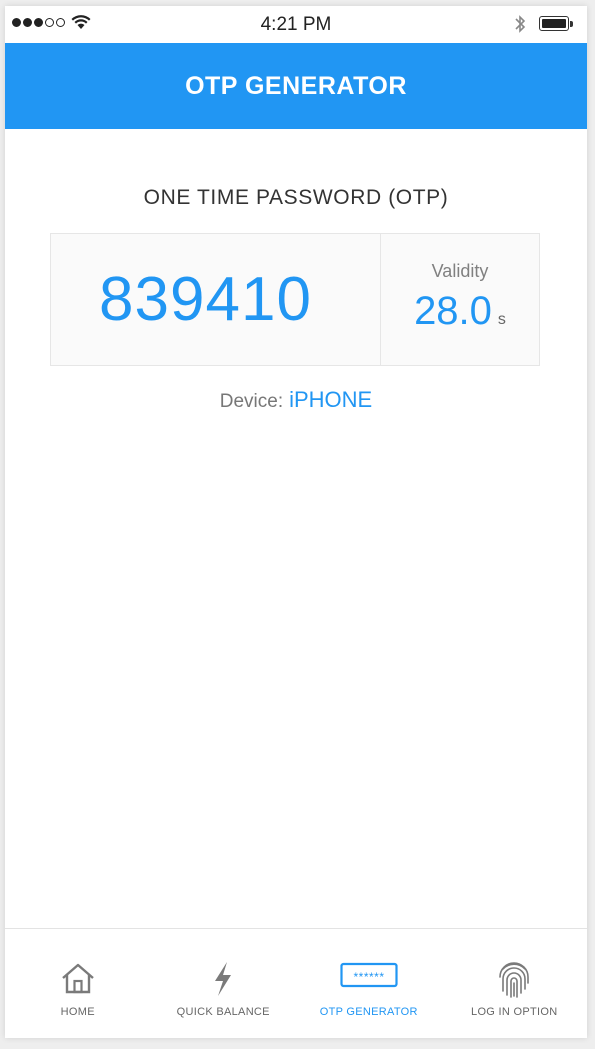  What do you see at coordinates (296, 197) in the screenshot?
I see `otp-heading: ONE TIME PASSWORD (OTP)` at bounding box center [296, 197].